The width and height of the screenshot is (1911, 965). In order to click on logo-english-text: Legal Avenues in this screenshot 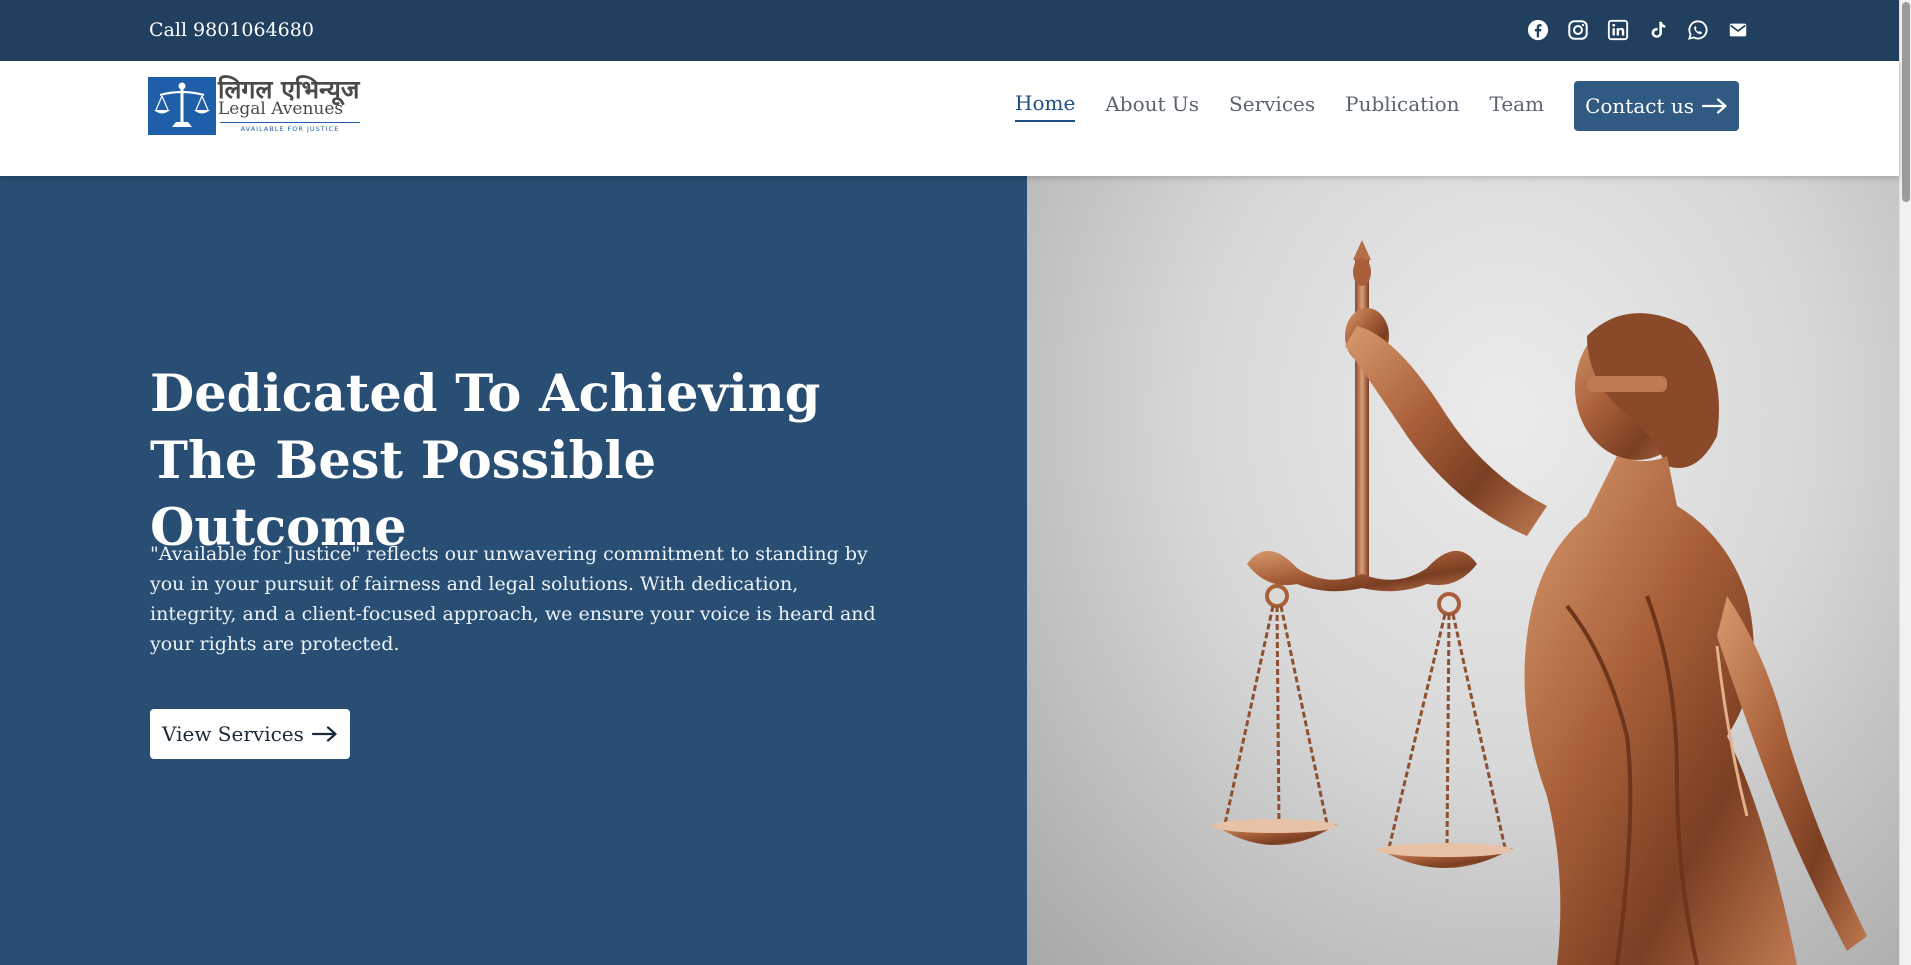, I will do `click(281, 109)`.